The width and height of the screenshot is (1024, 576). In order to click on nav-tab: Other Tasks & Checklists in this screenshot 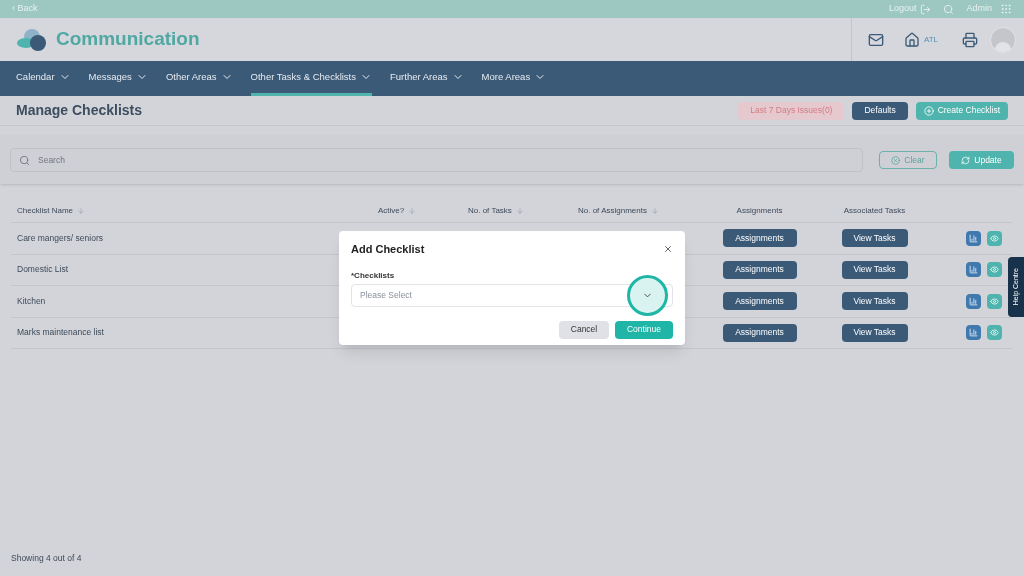, I will do `click(311, 78)`.